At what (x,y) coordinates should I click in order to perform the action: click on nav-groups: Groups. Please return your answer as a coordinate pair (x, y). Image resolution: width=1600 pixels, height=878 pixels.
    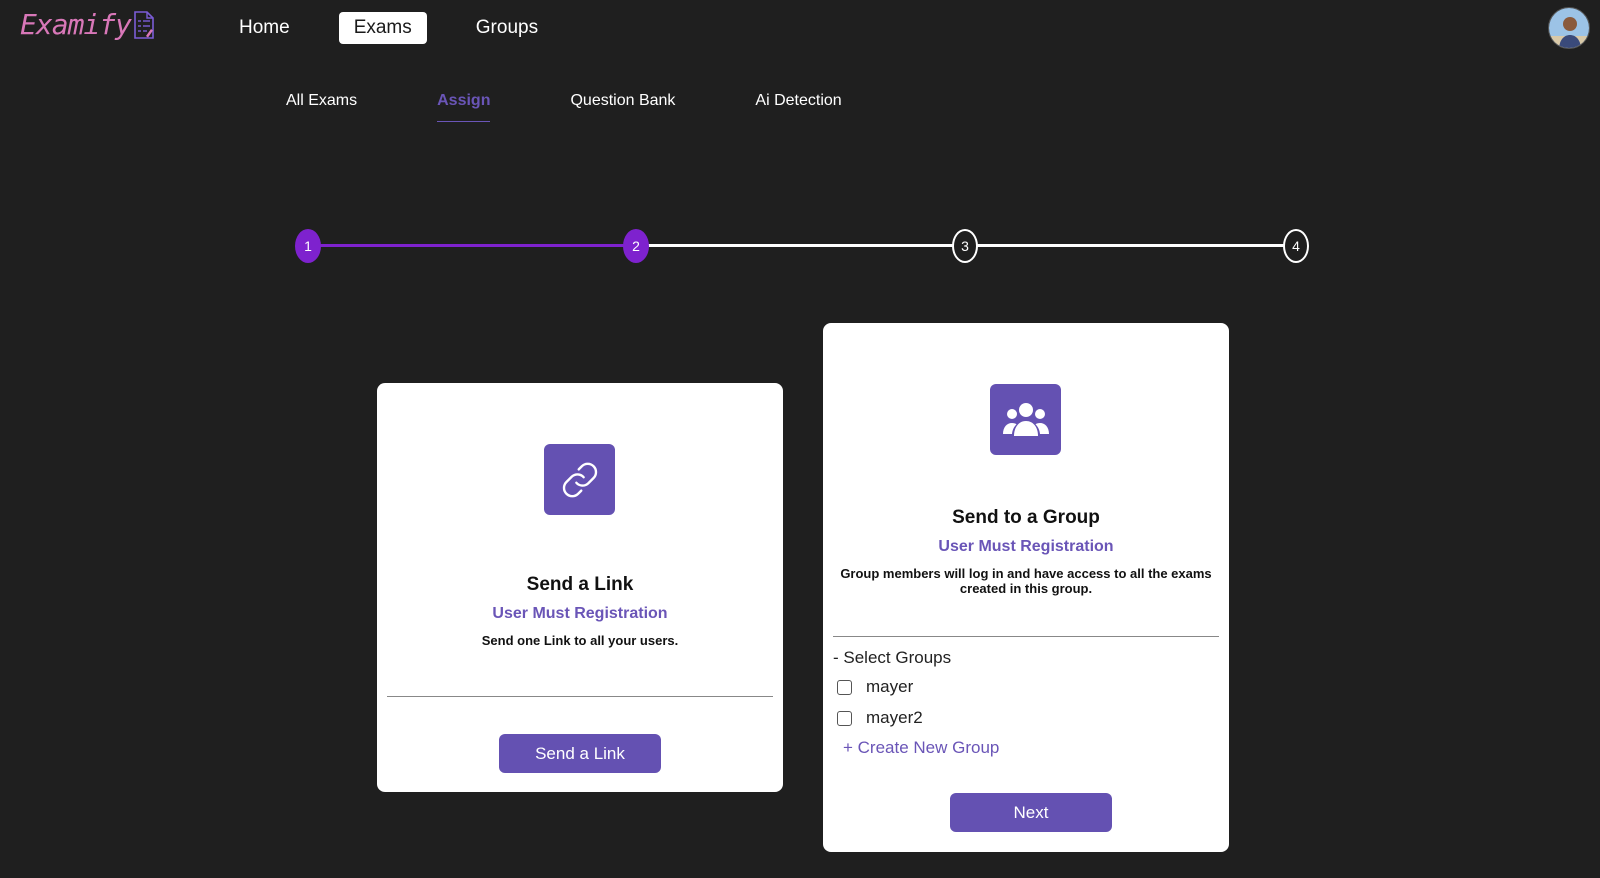
    Looking at the image, I should click on (507, 28).